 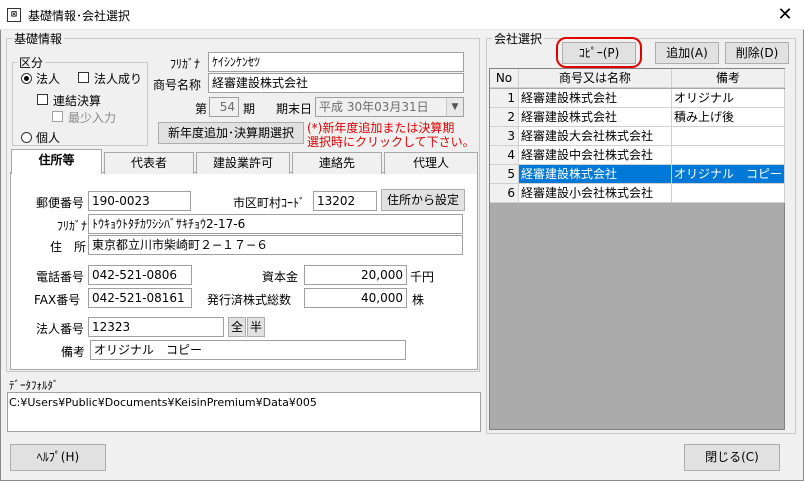 What do you see at coordinates (72, 226) in the screenshot?
I see `addr-furigana-label: ﾌﾘｶﾞﾅ` at bounding box center [72, 226].